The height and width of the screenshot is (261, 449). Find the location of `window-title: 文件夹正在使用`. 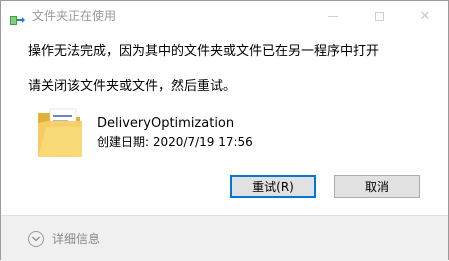

window-title: 文件夹正在使用 is located at coordinates (74, 16).